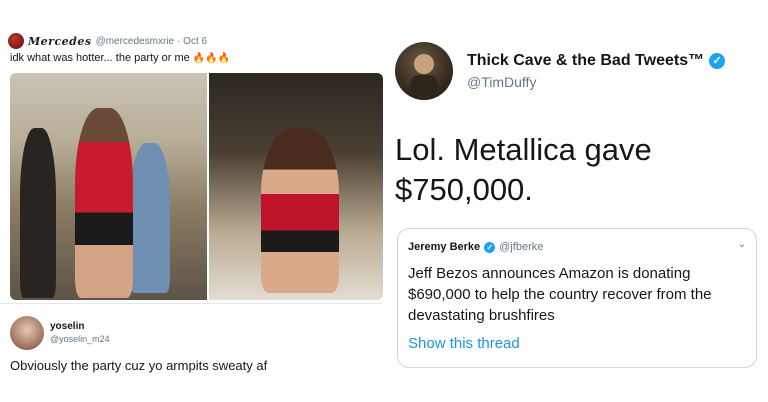 This screenshot has width=768, height=402. I want to click on person-silhouette-icon, so click(424, 77).